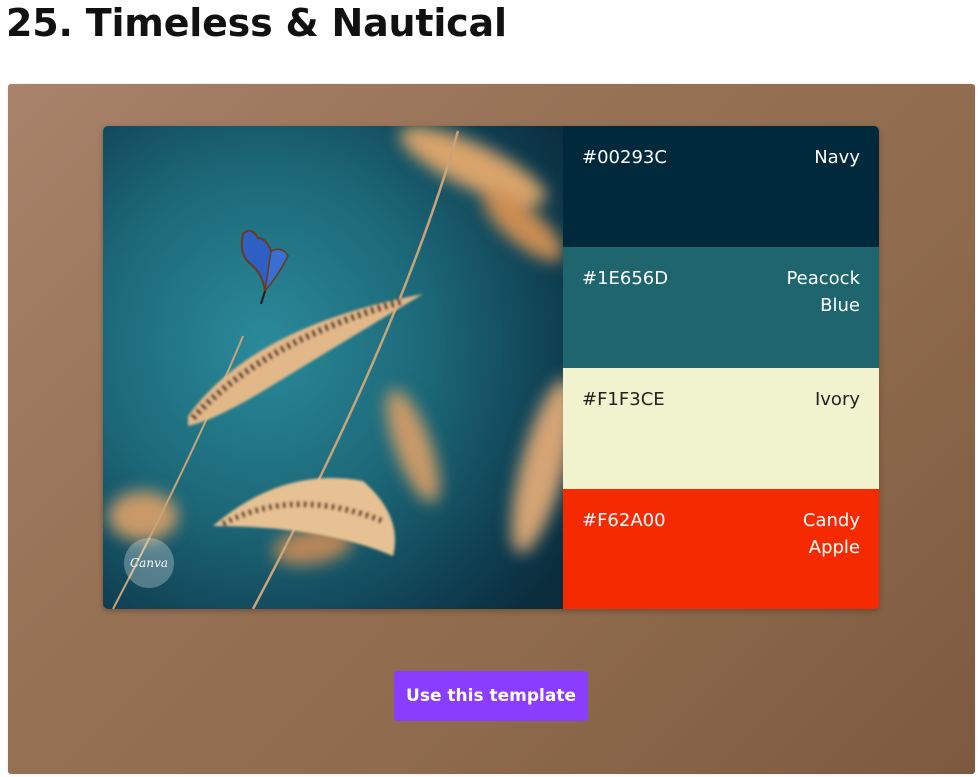  I want to click on swatch-hex: #1E656D, so click(625, 278).